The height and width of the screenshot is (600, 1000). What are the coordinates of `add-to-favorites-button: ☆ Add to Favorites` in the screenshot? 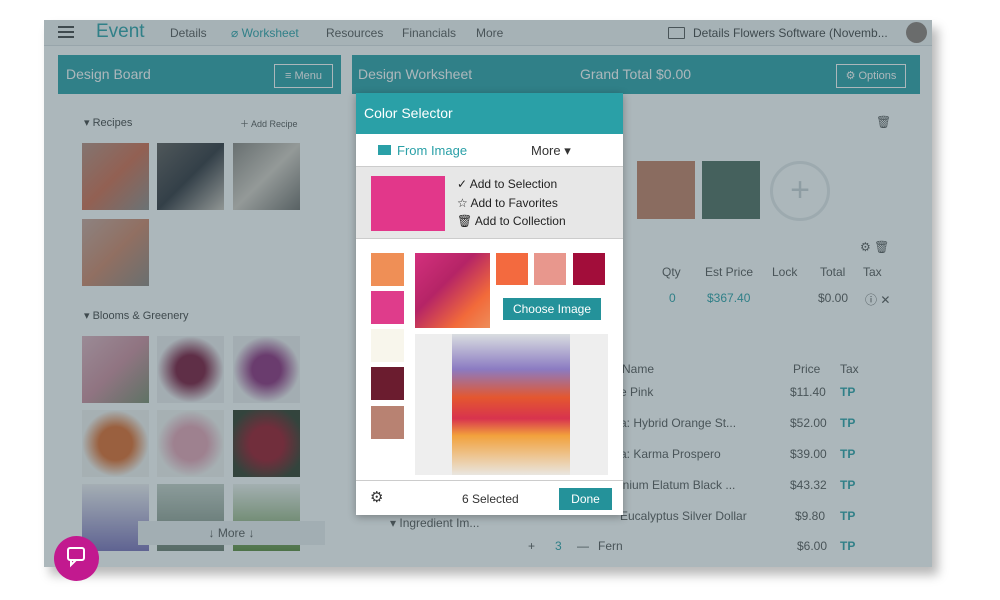 It's located at (507, 203).